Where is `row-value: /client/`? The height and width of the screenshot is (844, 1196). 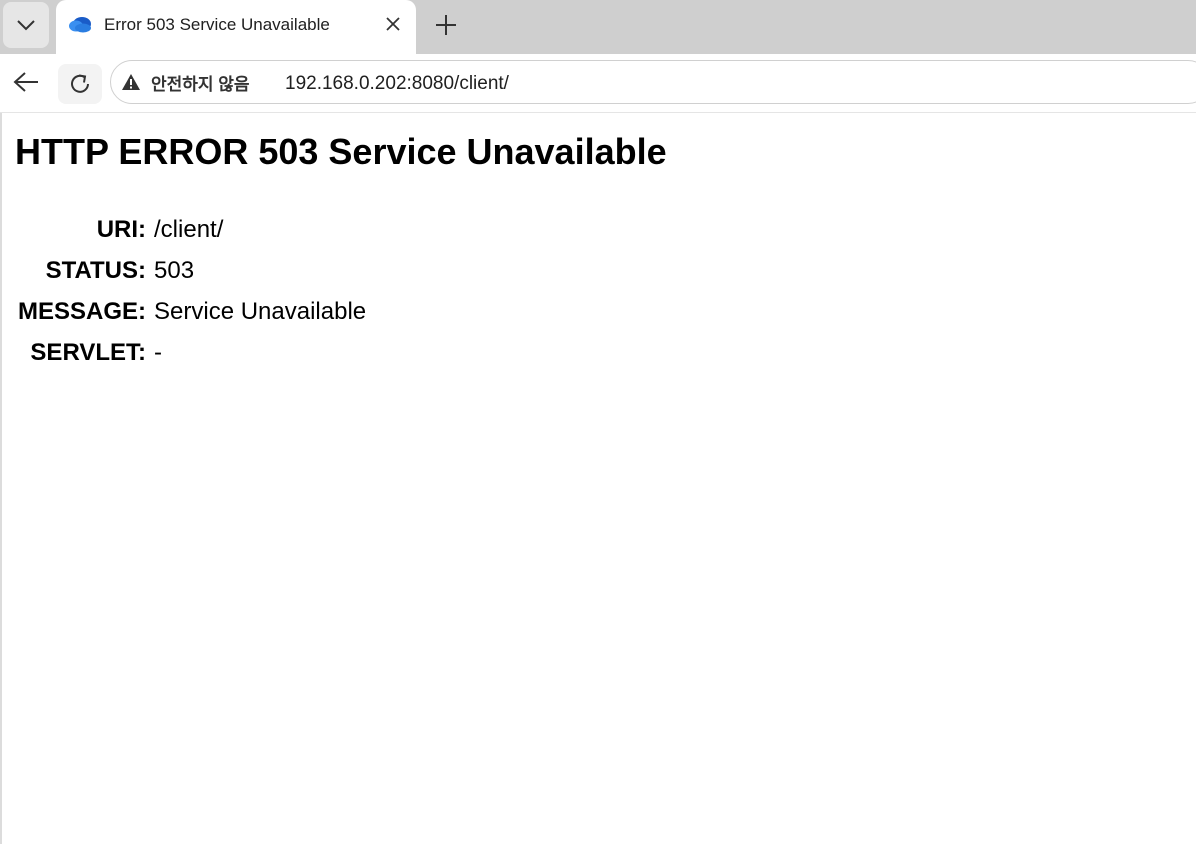 row-value: /client/ is located at coordinates (189, 229).